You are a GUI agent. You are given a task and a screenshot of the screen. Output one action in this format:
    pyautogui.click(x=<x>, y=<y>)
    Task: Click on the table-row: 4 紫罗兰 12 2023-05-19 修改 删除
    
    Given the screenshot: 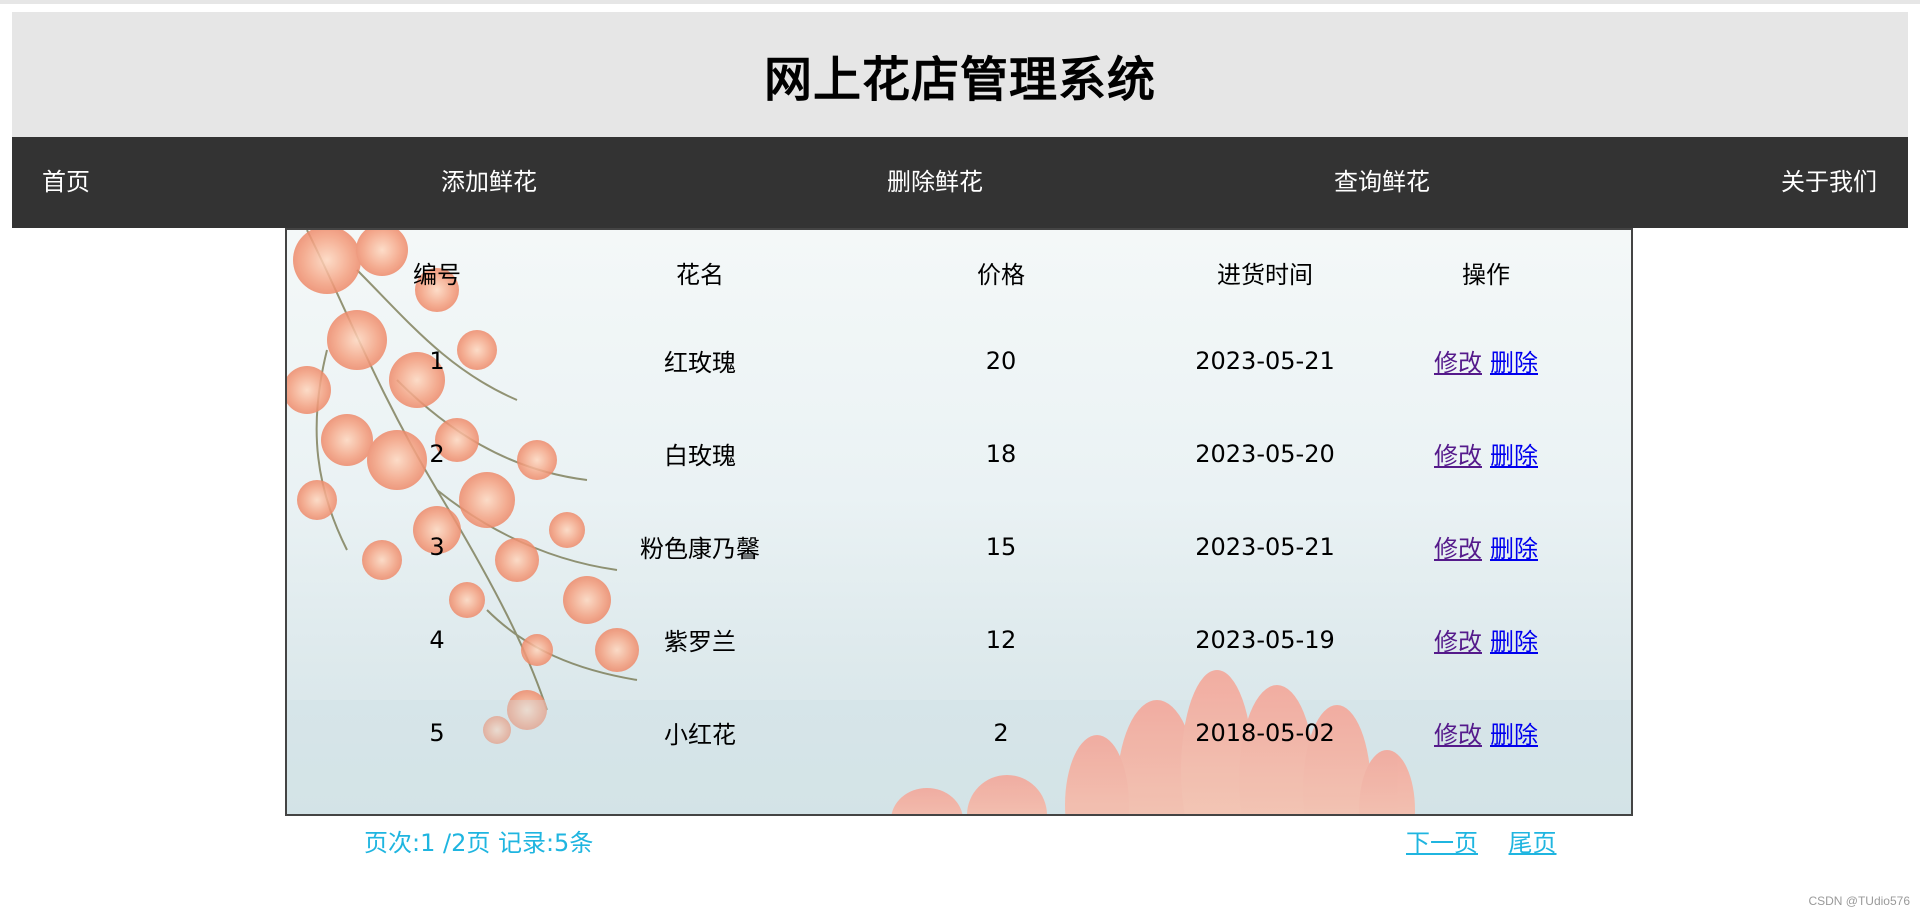 What is the action you would take?
    pyautogui.click(x=959, y=639)
    